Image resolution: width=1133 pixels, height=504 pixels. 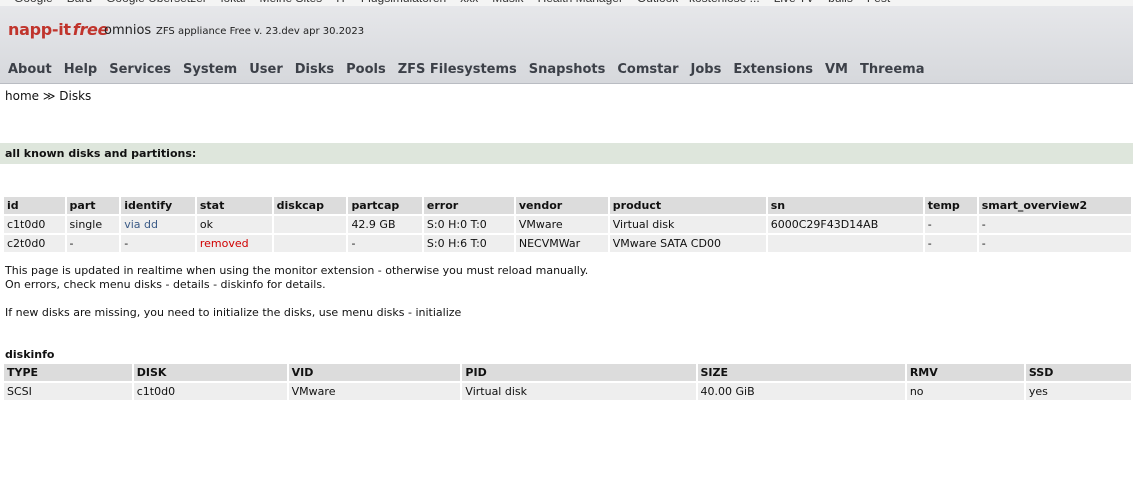 What do you see at coordinates (158, 224) in the screenshot?
I see `identify-via-dd-link: via dd` at bounding box center [158, 224].